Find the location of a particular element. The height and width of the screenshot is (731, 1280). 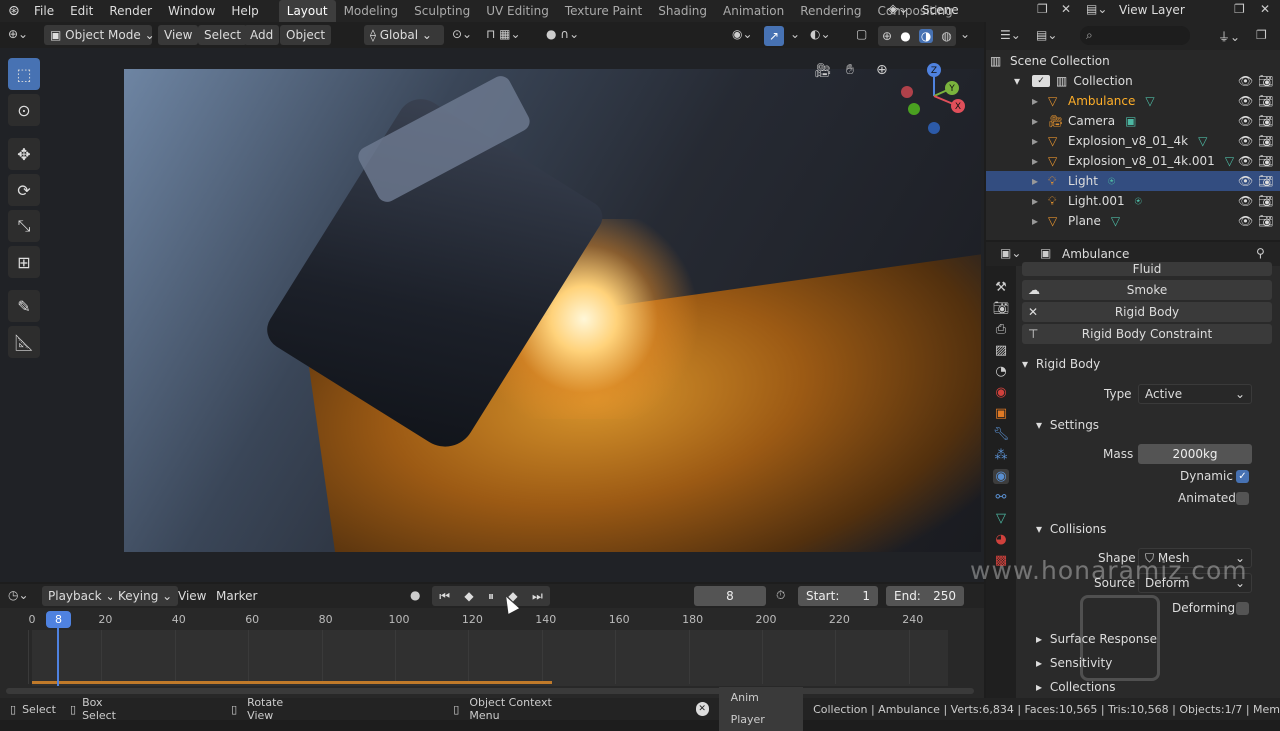

pan-hand-icon: ✋︎ is located at coordinates (850, 70).